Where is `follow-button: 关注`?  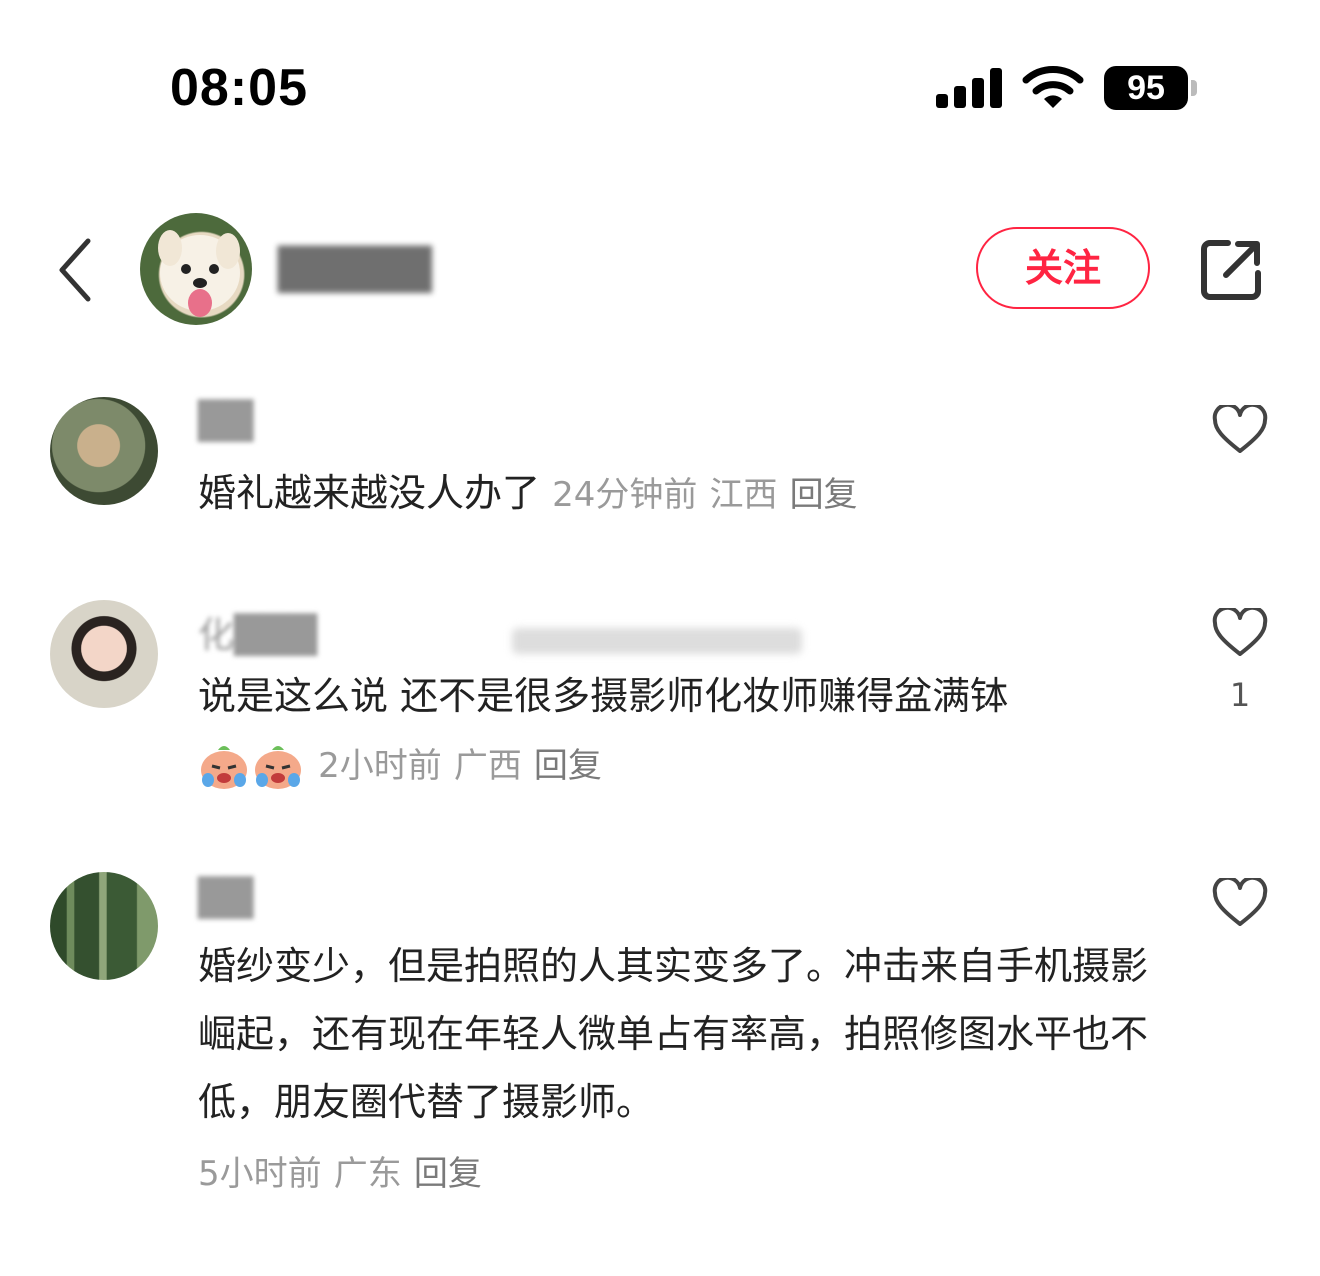 follow-button: 关注 is located at coordinates (1063, 268).